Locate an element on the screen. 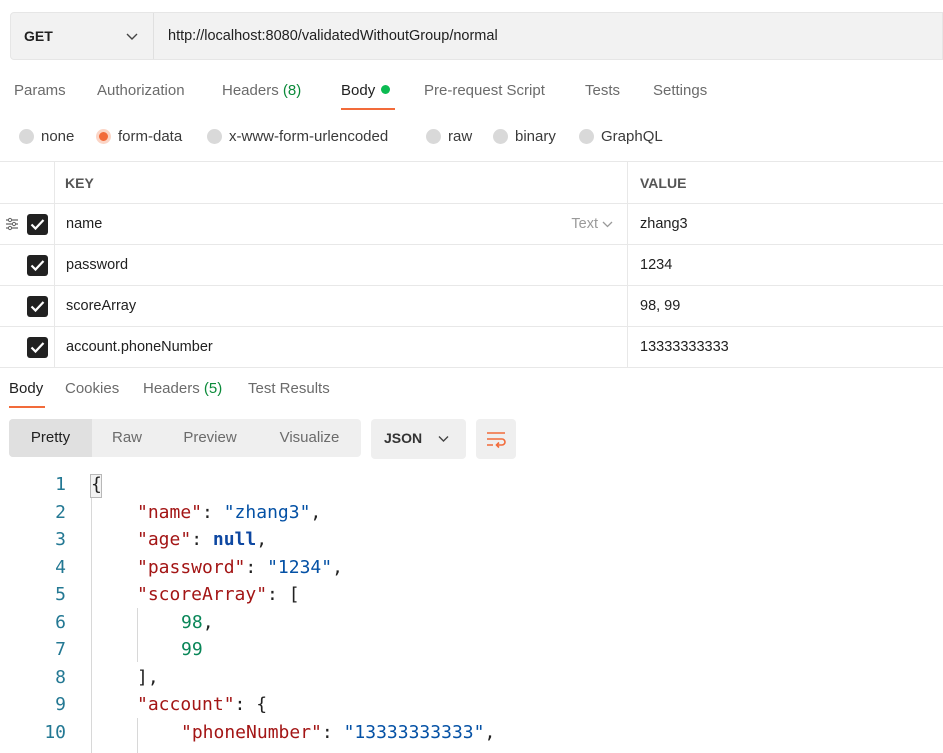 The height and width of the screenshot is (753, 943). code-line: { is located at coordinates (96, 484).